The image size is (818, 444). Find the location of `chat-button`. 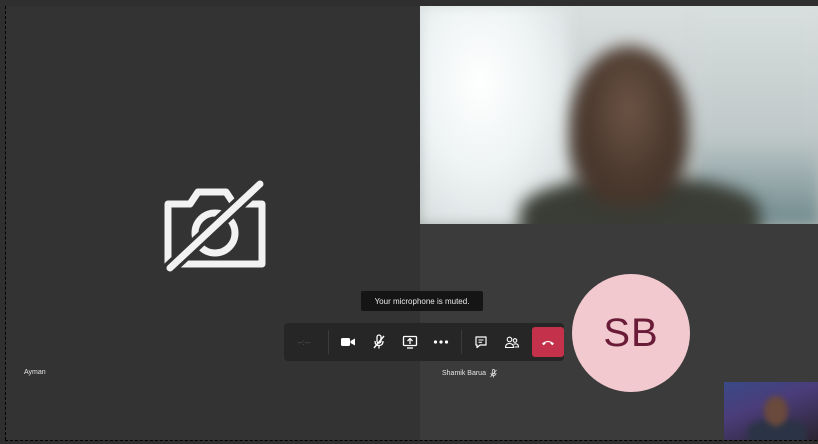

chat-button is located at coordinates (481, 342).